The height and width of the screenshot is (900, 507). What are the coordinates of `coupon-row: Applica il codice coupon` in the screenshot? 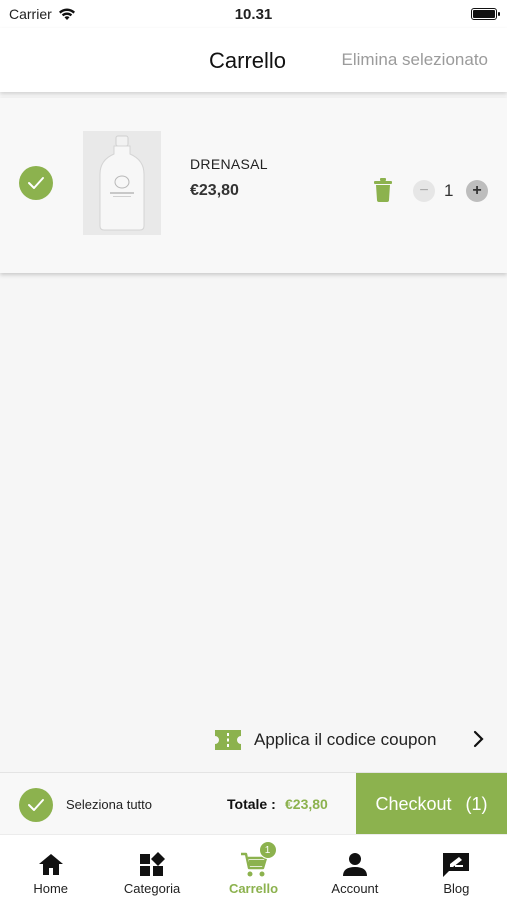 It's located at (350, 740).